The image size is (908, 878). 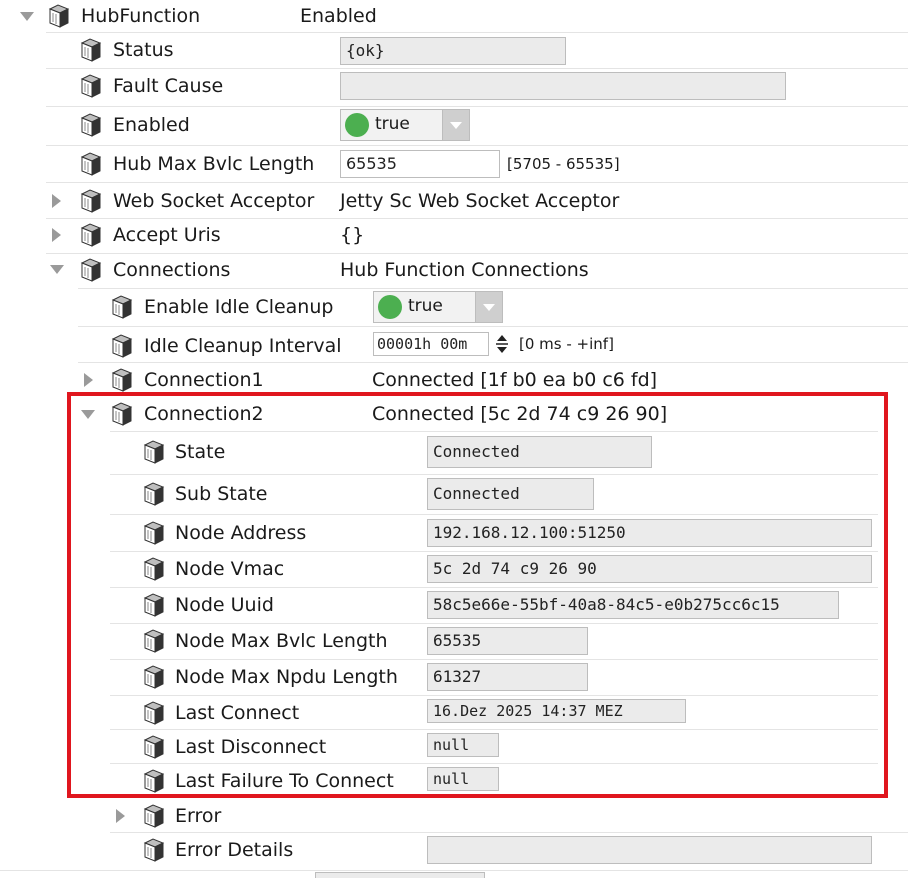 What do you see at coordinates (230, 569) in the screenshot?
I see `node-vmac-label: Node Vmac` at bounding box center [230, 569].